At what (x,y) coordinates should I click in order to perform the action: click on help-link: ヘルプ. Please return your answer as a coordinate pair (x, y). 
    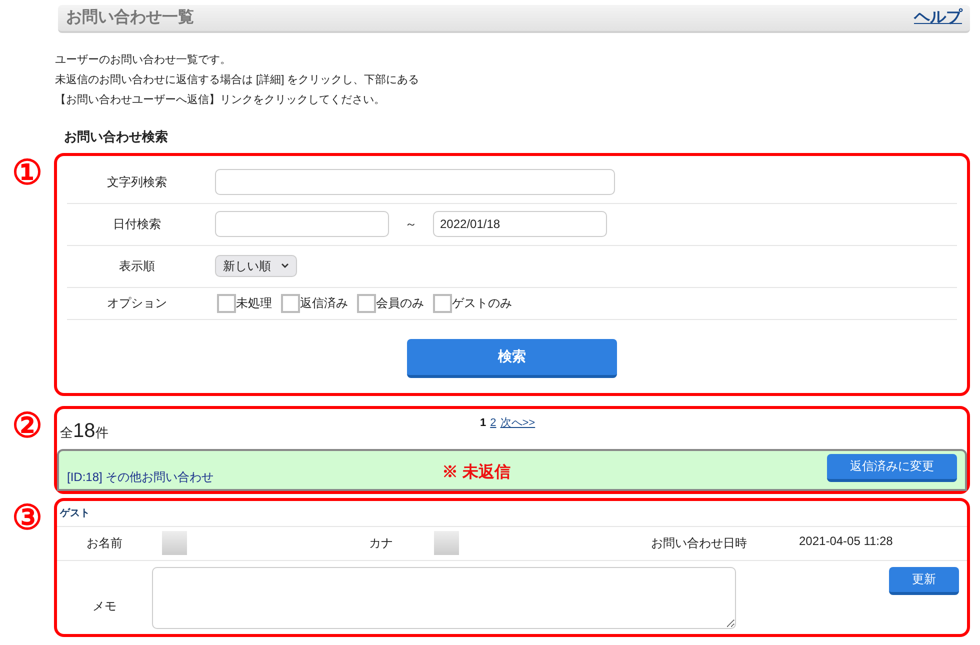
    Looking at the image, I should click on (938, 18).